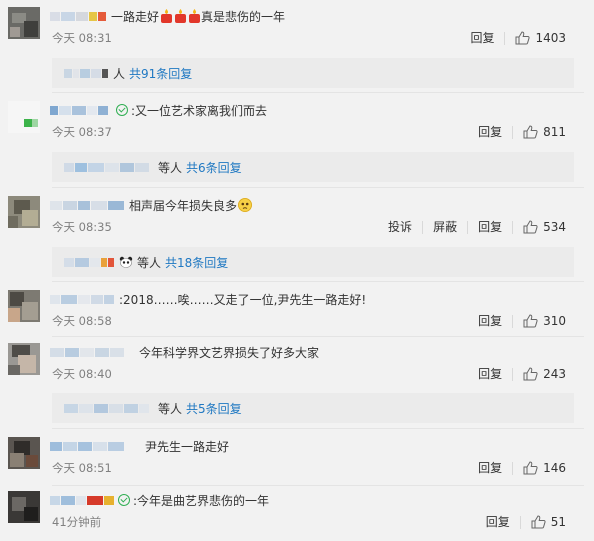 The height and width of the screenshot is (541, 594). What do you see at coordinates (313, 167) in the screenshot?
I see `replies-summary: 等人 共6条回复` at bounding box center [313, 167].